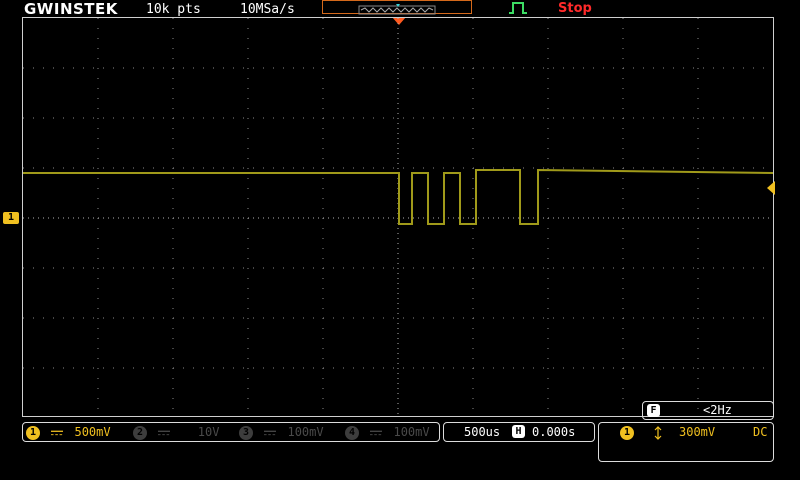 The width and height of the screenshot is (800, 480). Describe the element at coordinates (11, 218) in the screenshot. I see `ch1-ground-marker: 1` at that location.